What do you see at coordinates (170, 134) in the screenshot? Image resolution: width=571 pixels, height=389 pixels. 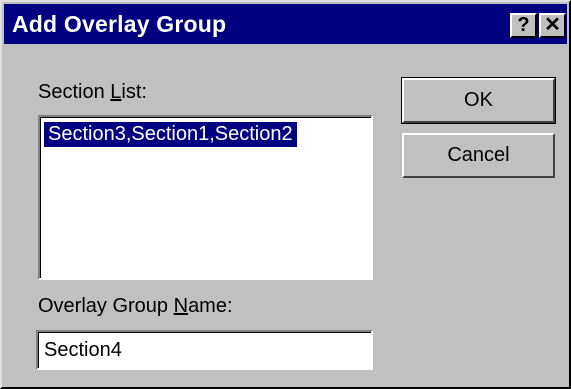 I see `list-item: Section3,Section1,Section2` at bounding box center [170, 134].